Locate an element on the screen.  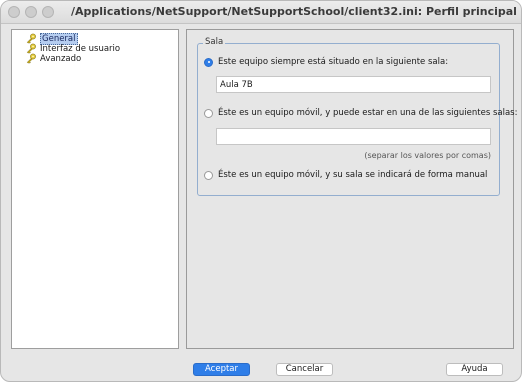
radio-button-checked is located at coordinates (208, 62).